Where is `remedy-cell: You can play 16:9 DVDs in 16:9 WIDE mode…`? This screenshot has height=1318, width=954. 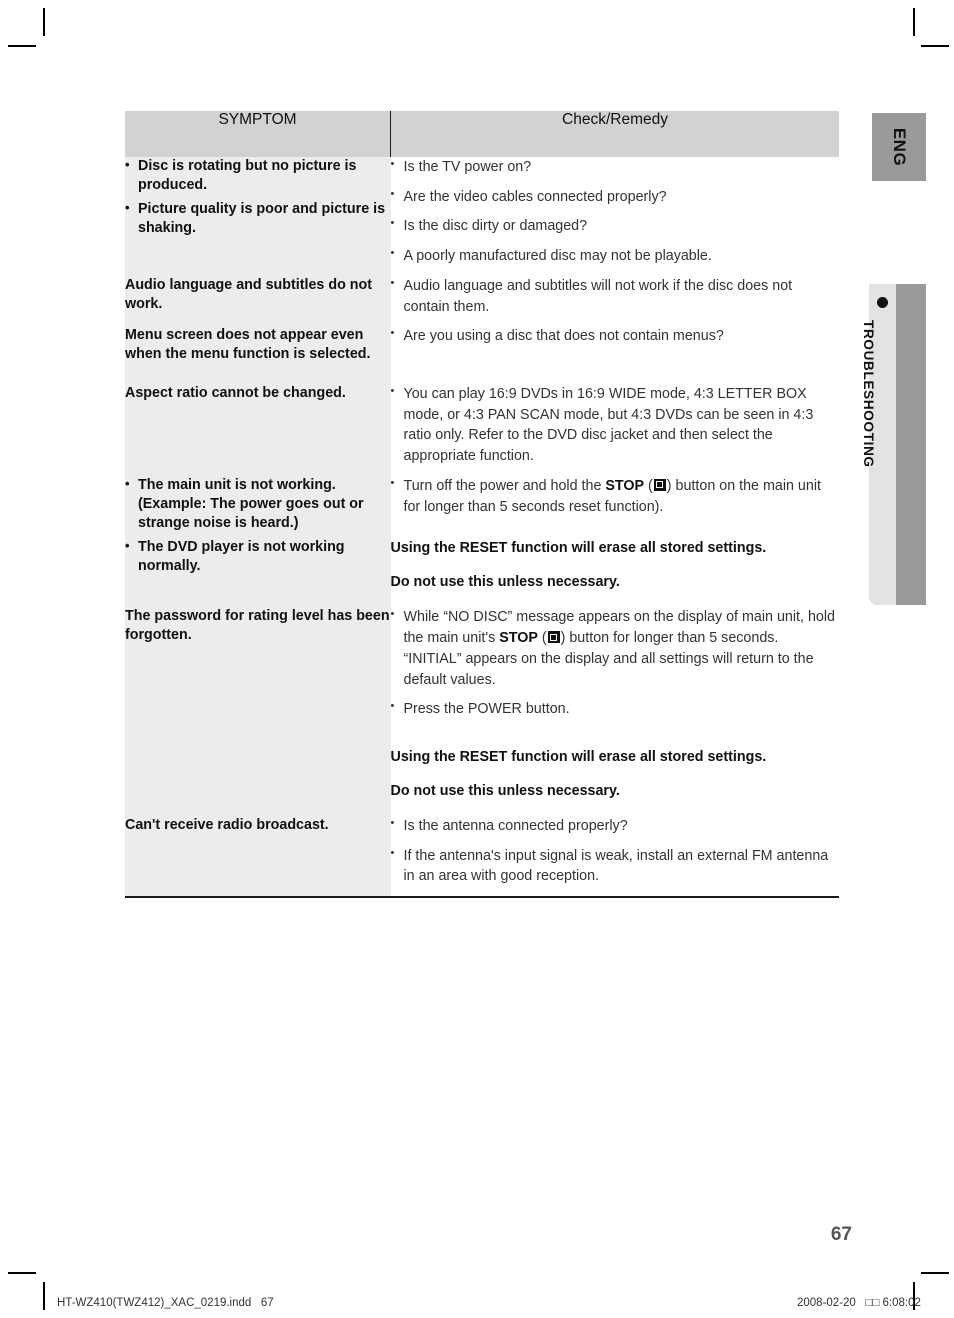
remedy-cell: You can play 16:9 DVDs in 16:9 WIDE mode… is located at coordinates (615, 430).